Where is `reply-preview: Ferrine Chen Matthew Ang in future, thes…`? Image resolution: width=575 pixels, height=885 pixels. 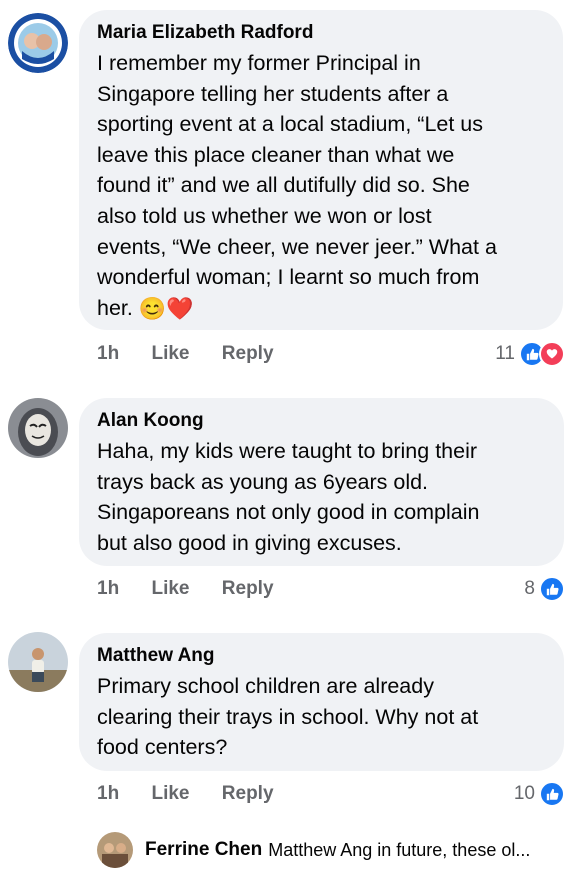 reply-preview: Ferrine Chen Matthew Ang in future, thes… is located at coordinates (314, 850).